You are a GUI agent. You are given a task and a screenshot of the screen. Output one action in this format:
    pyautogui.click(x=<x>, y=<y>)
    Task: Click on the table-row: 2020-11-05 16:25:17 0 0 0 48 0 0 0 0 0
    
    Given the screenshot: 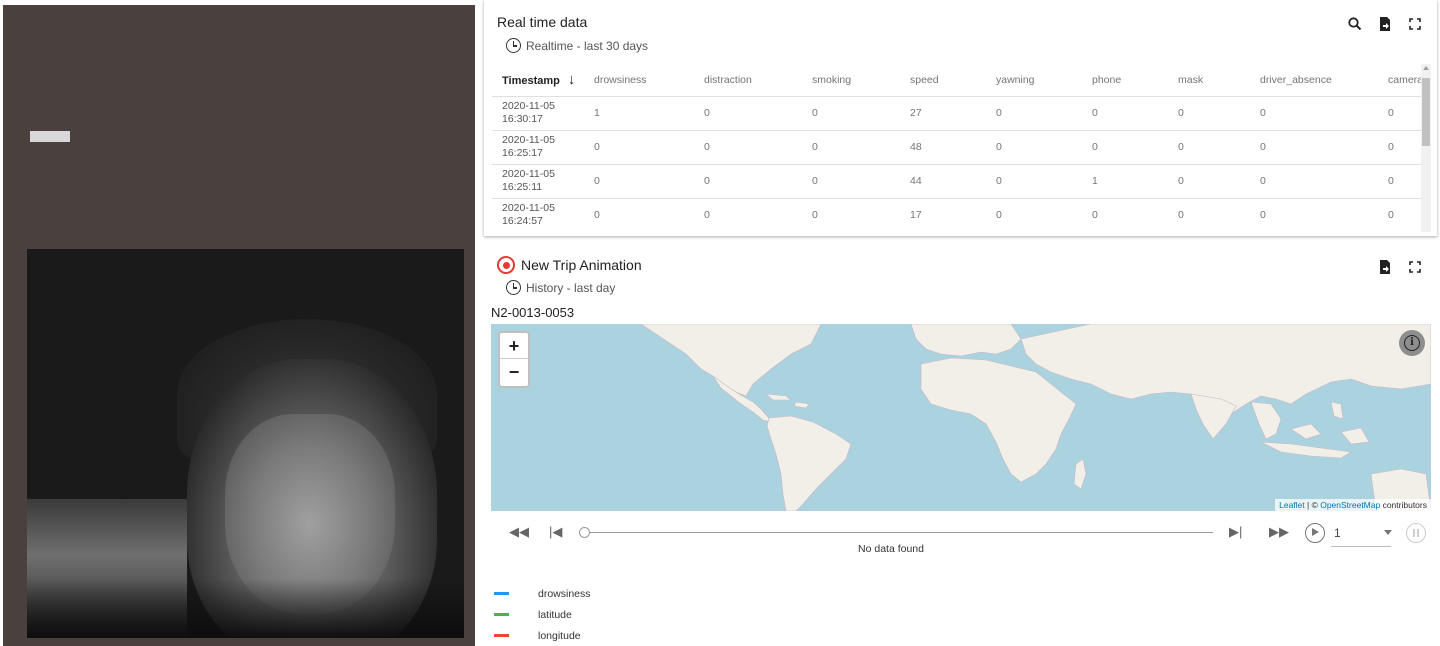 What is the action you would take?
    pyautogui.click(x=959, y=147)
    